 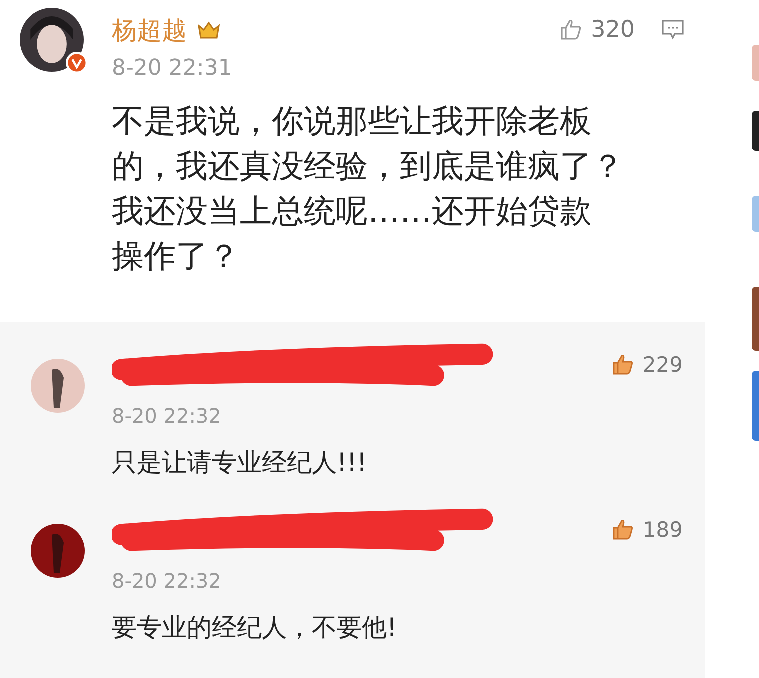 I want to click on reply-text: 要专业的经纪人，不要他!, so click(x=255, y=628).